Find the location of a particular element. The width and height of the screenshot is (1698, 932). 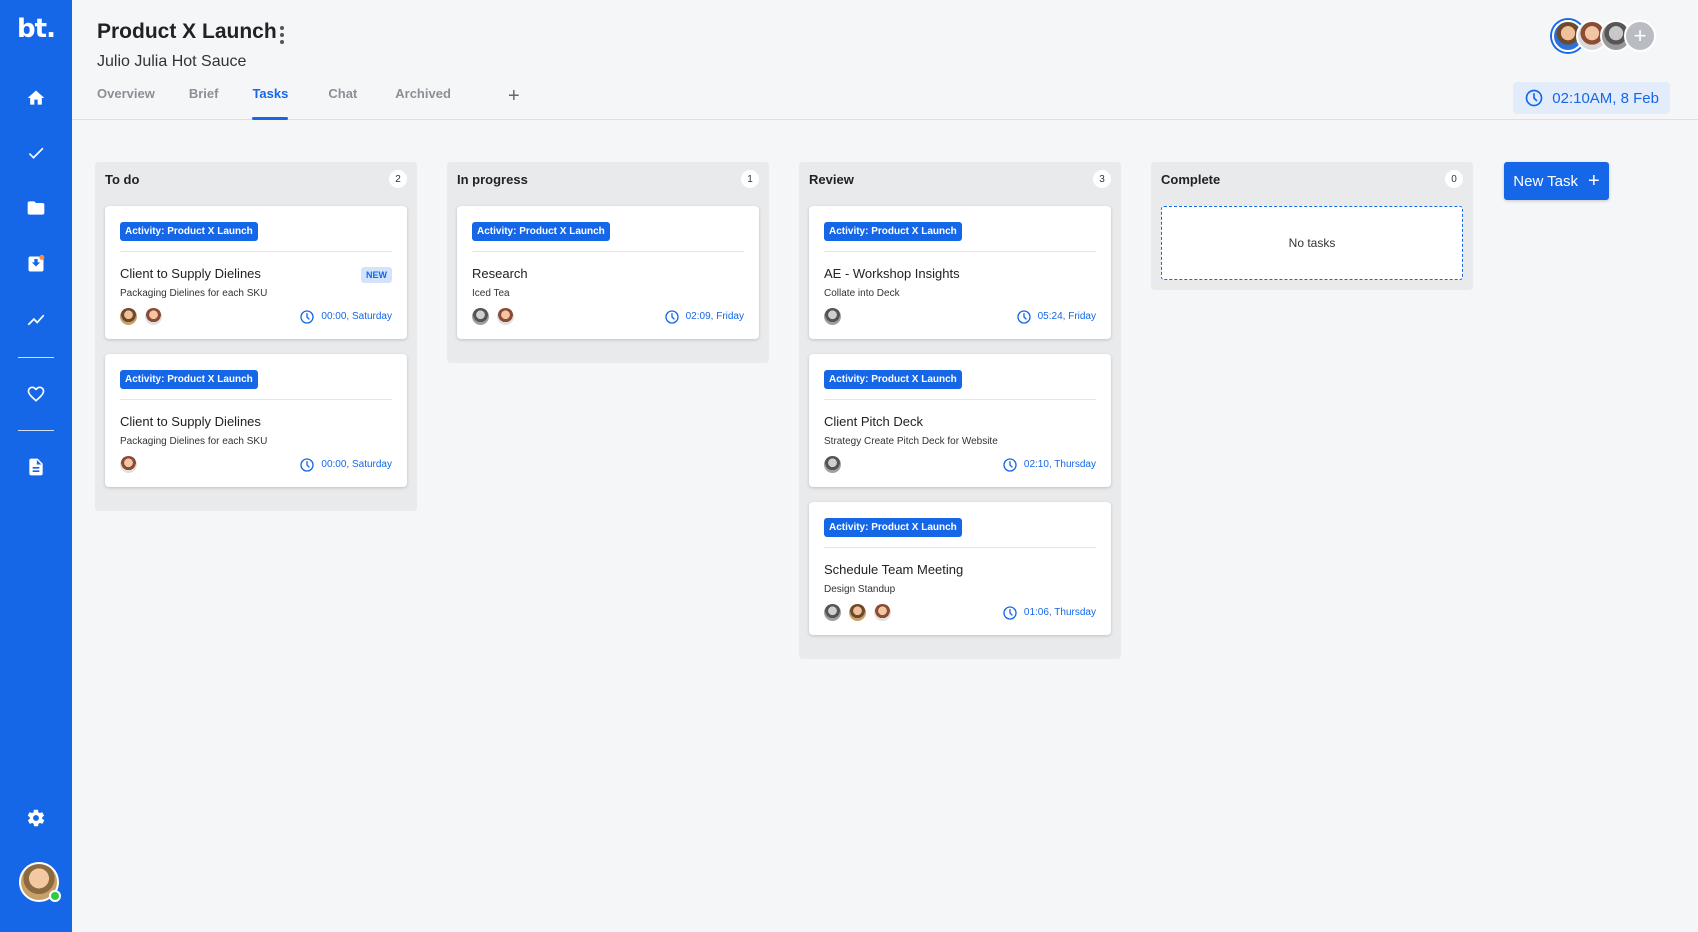

new-task-button: New Task + is located at coordinates (1556, 181).